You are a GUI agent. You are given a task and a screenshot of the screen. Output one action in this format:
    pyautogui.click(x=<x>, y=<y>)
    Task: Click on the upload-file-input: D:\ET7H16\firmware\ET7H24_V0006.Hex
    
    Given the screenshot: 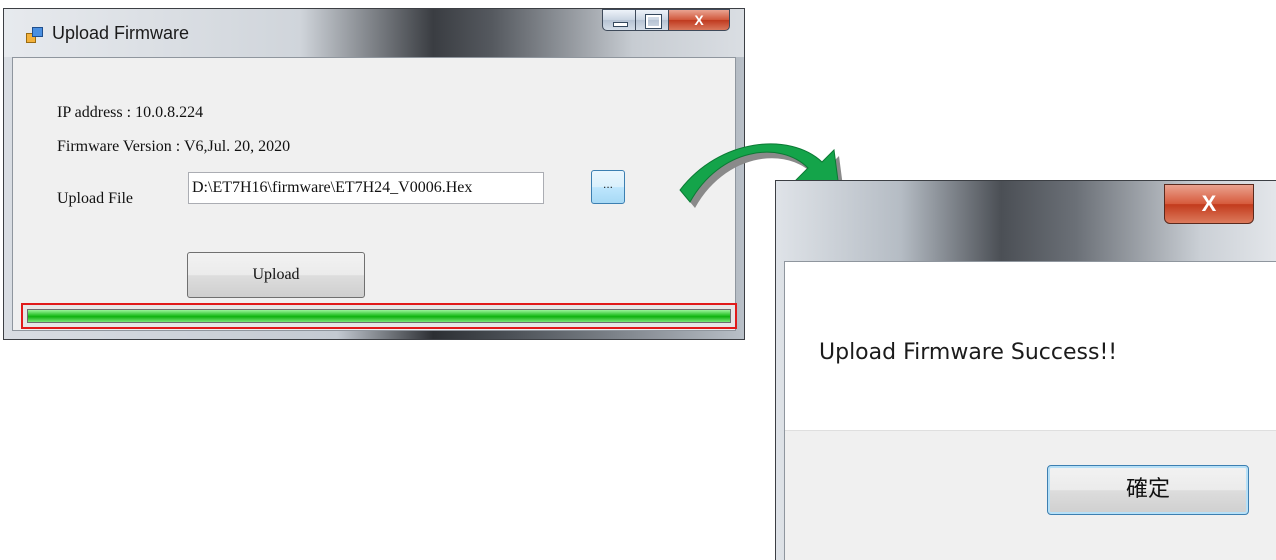 What is the action you would take?
    pyautogui.click(x=366, y=188)
    